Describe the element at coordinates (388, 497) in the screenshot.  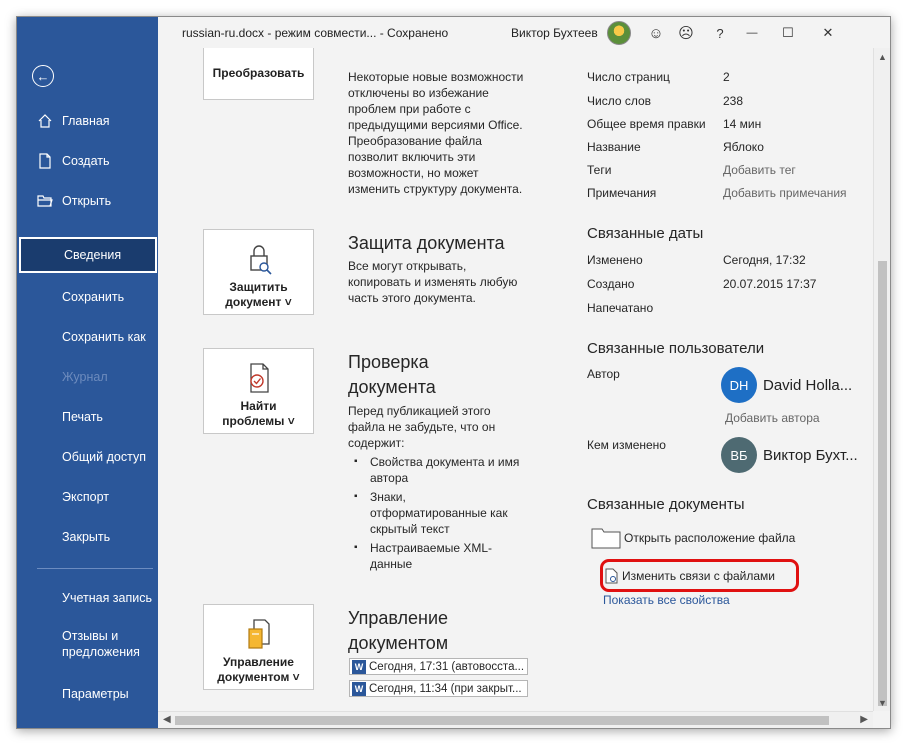
I see `bullet-line: Знаки,` at that location.